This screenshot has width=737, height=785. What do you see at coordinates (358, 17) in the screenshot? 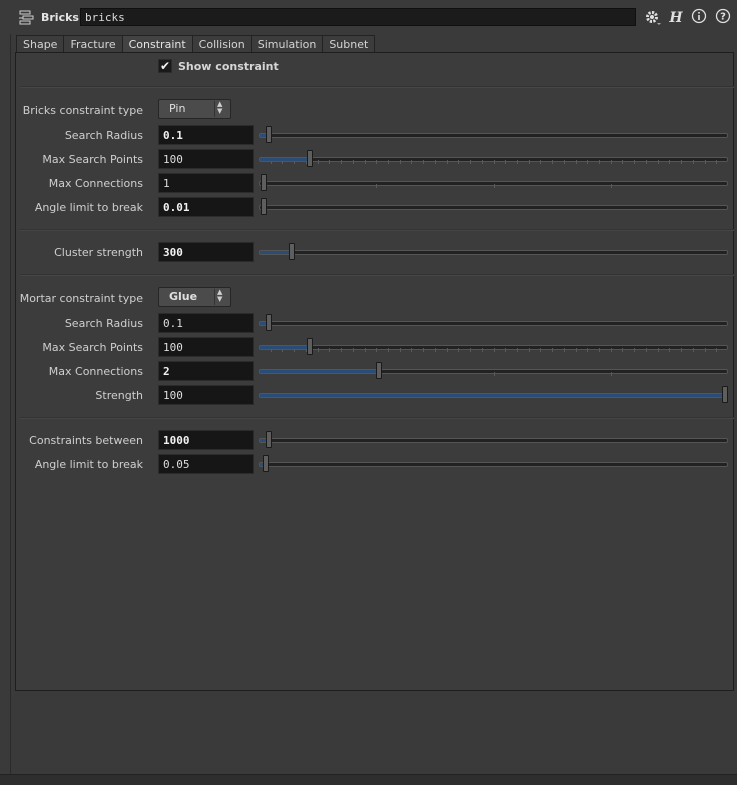
I see `node-name-input: bricks` at bounding box center [358, 17].